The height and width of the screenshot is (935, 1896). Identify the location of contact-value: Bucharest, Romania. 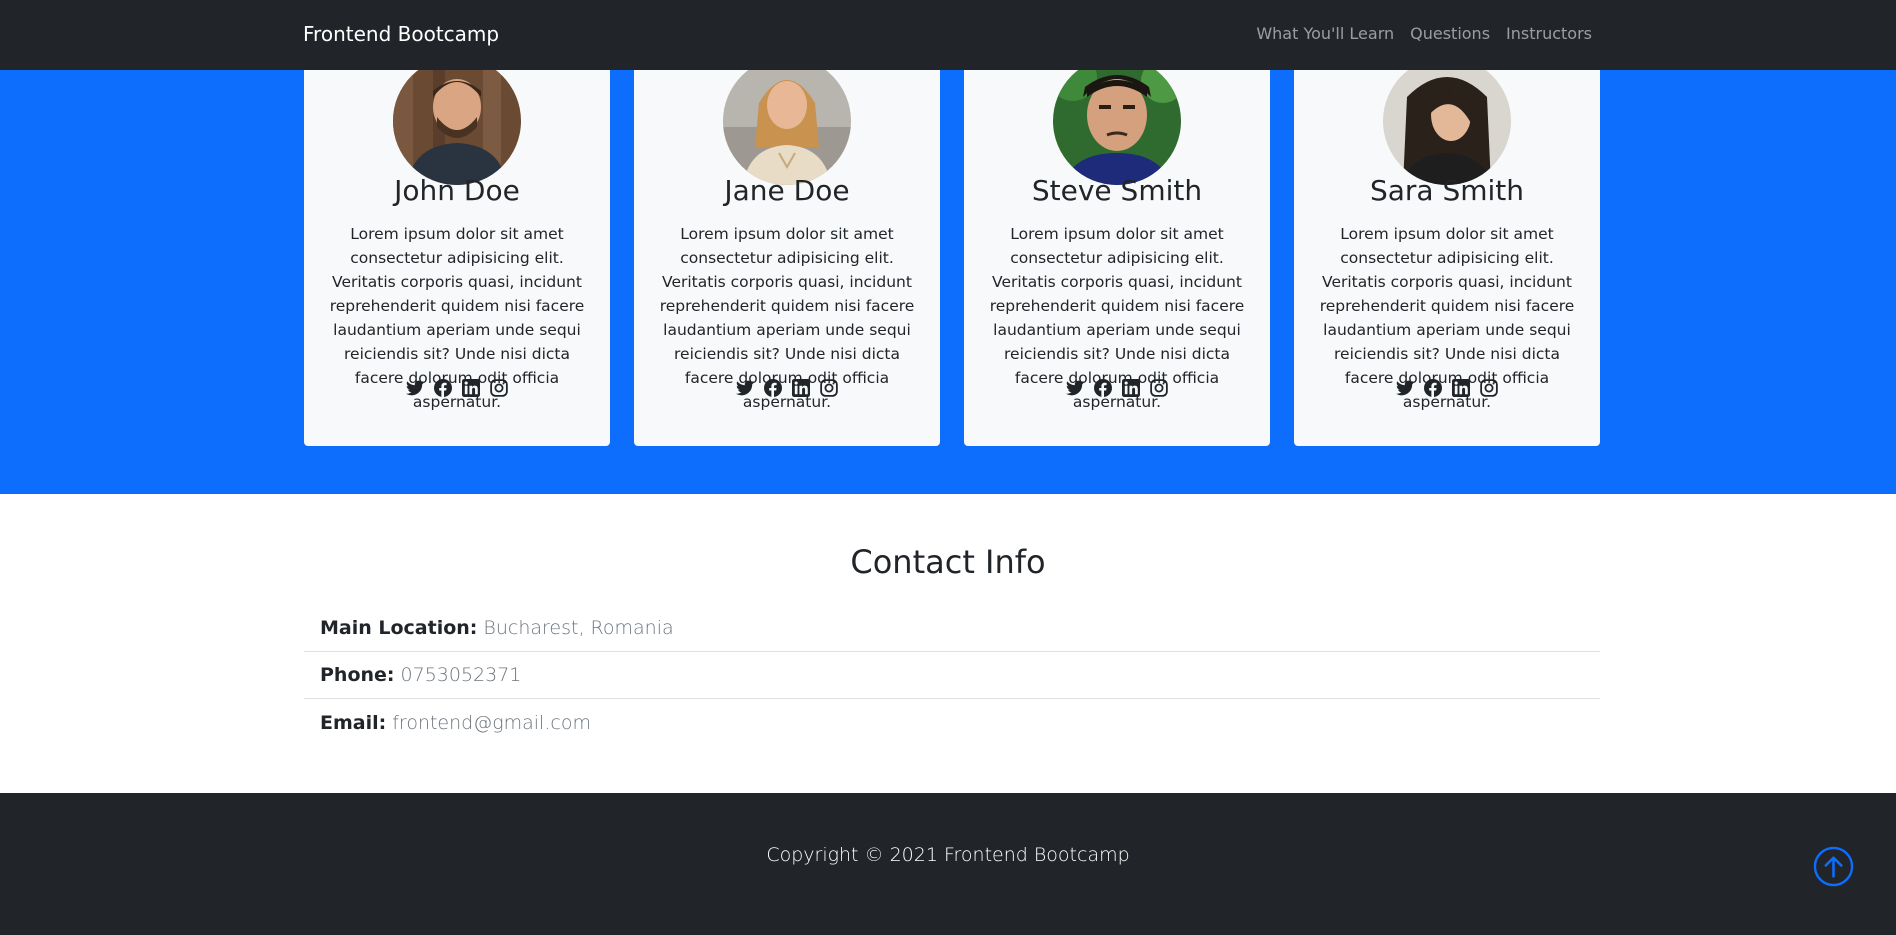
(578, 628).